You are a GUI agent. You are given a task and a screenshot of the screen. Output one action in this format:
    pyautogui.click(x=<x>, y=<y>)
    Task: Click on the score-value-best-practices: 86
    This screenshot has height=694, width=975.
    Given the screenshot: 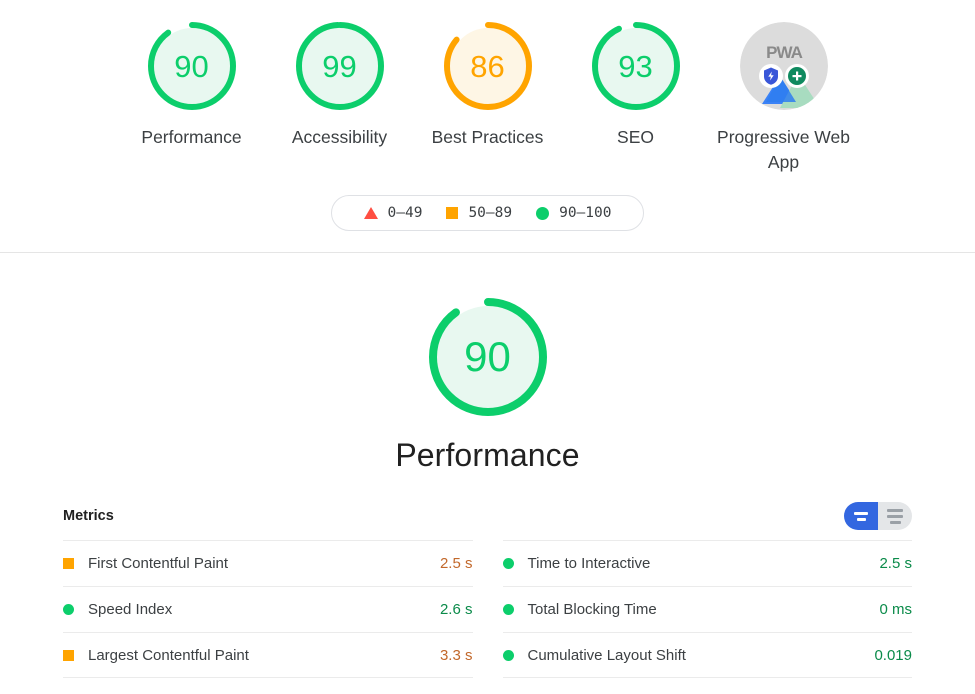 What is the action you would take?
    pyautogui.click(x=487, y=66)
    